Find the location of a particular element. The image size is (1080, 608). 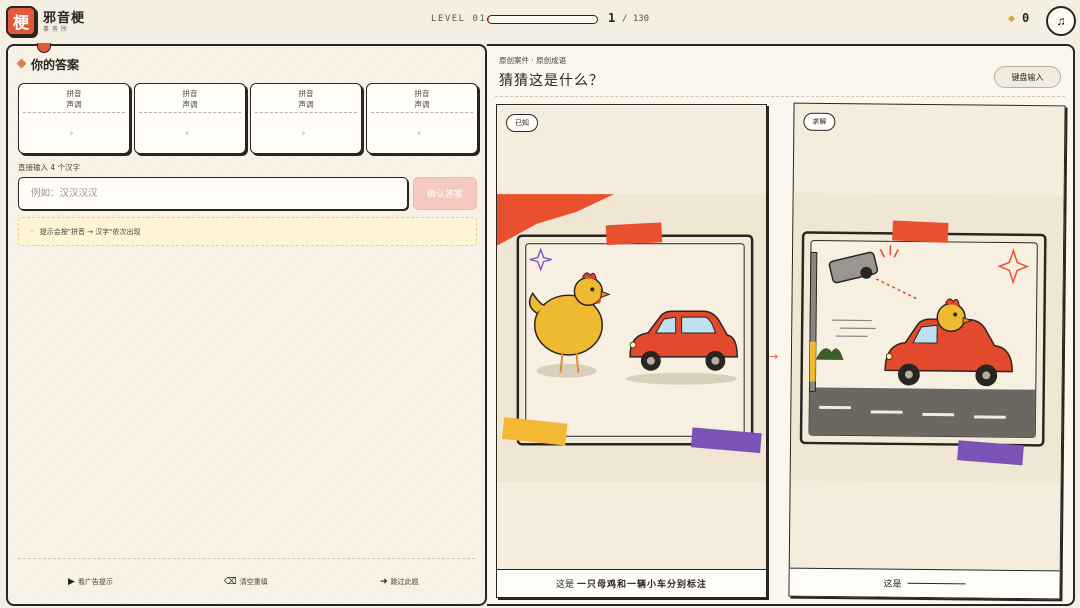

level-progress-bar is located at coordinates (542, 19).